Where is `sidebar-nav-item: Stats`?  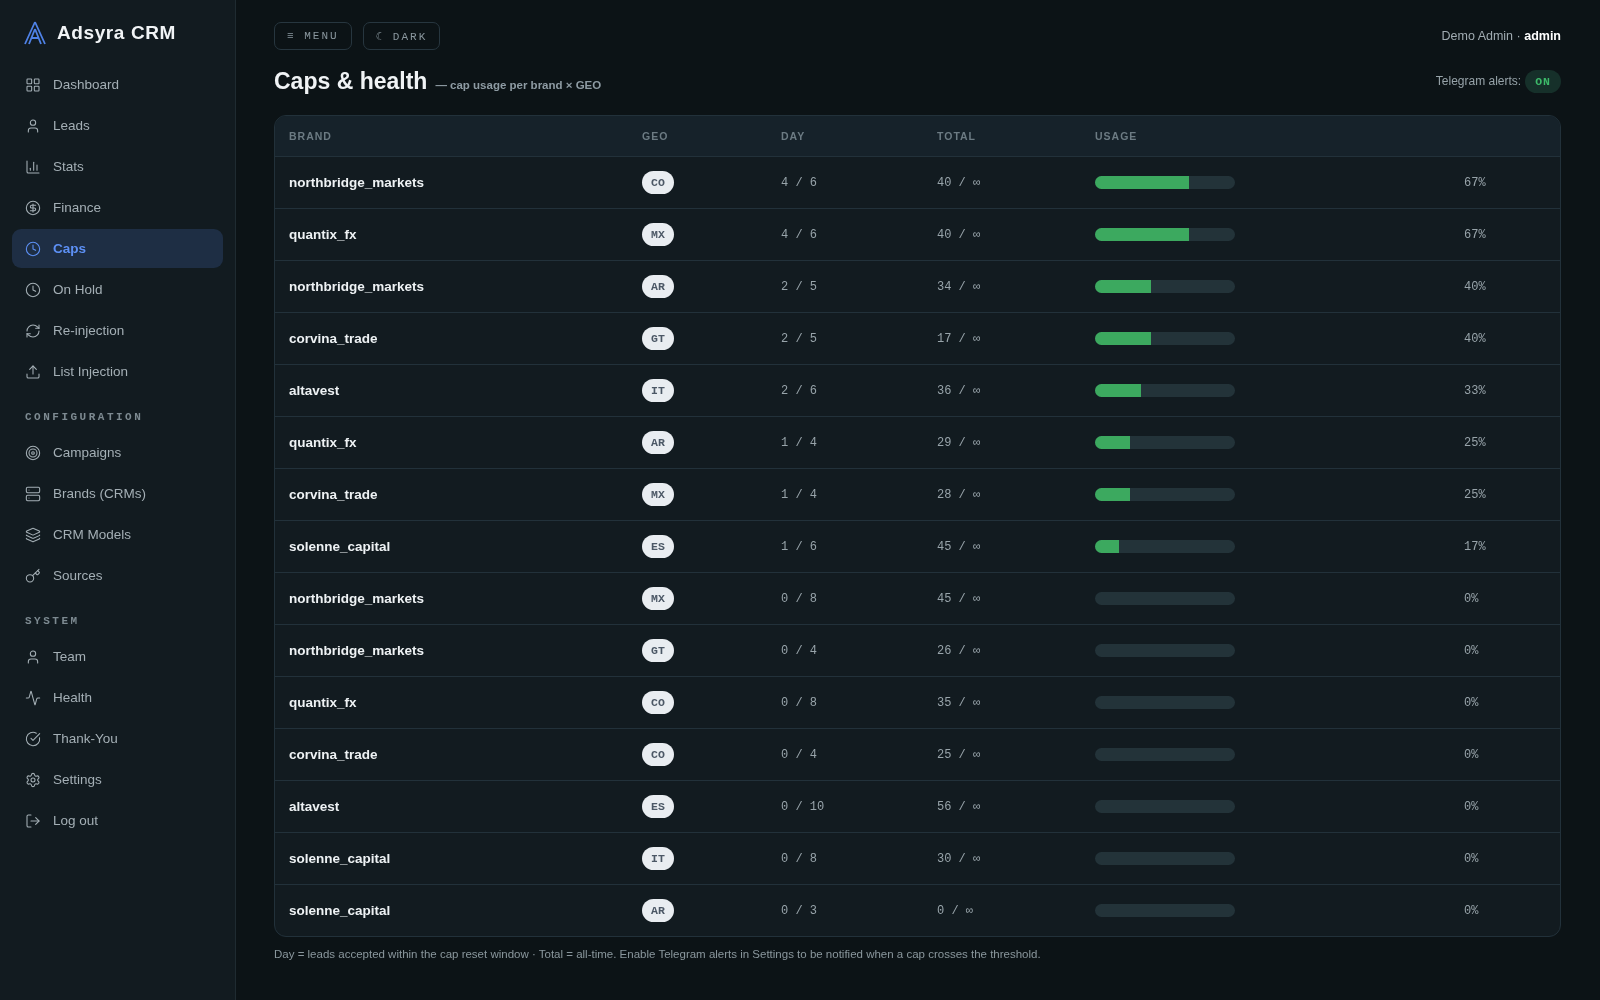
sidebar-nav-item: Stats is located at coordinates (117, 166).